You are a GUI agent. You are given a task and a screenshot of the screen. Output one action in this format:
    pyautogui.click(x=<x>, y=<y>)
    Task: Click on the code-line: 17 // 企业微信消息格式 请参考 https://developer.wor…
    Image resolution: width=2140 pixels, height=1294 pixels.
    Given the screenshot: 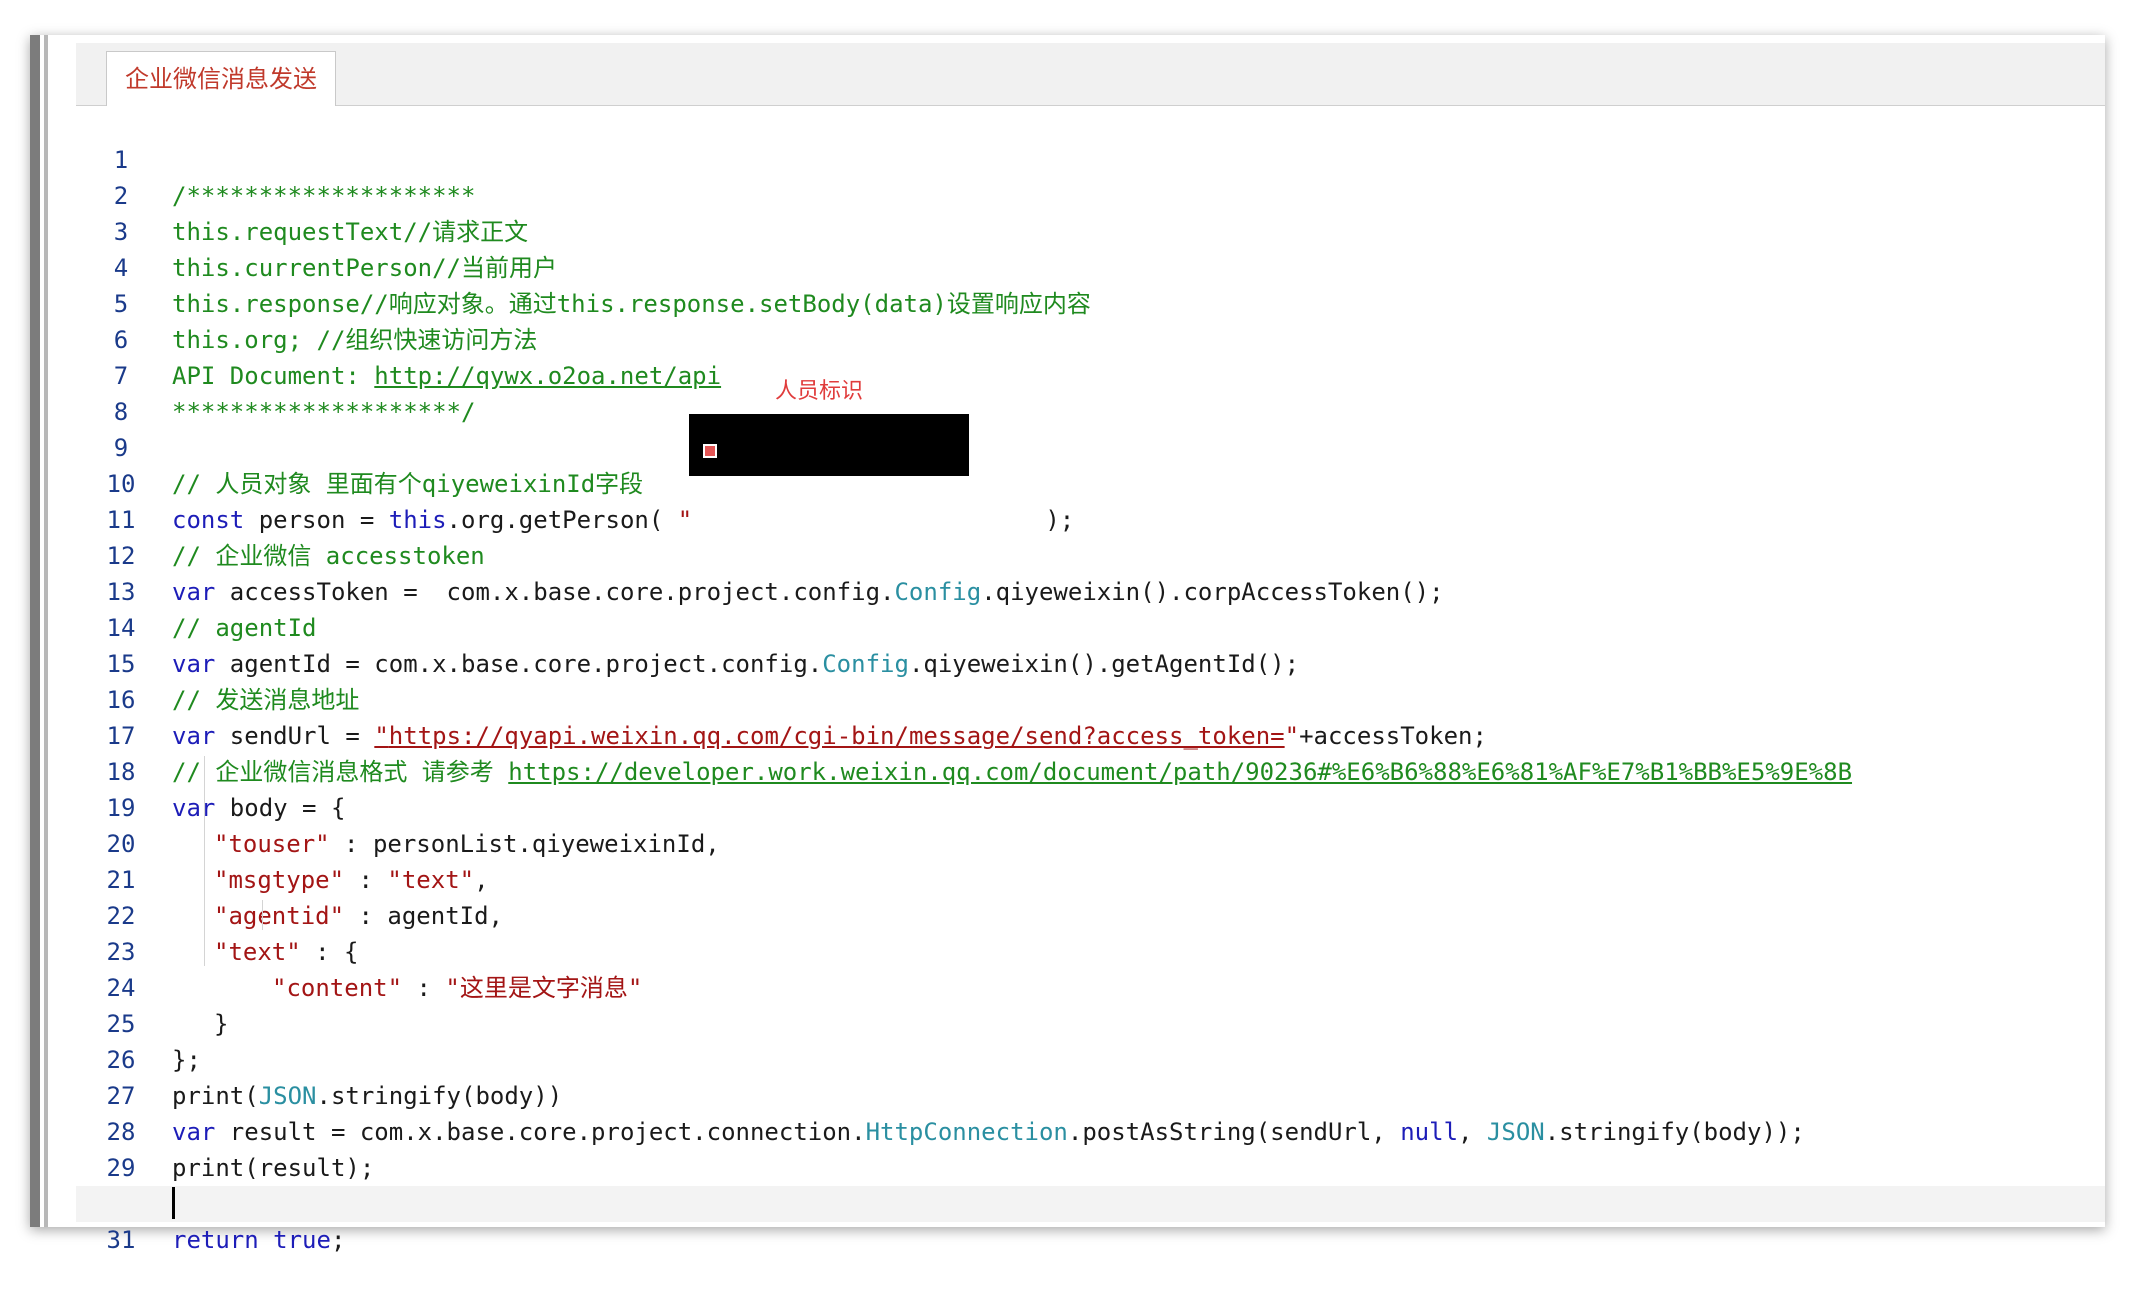 What is the action you would take?
    pyautogui.click(x=1090, y=734)
    